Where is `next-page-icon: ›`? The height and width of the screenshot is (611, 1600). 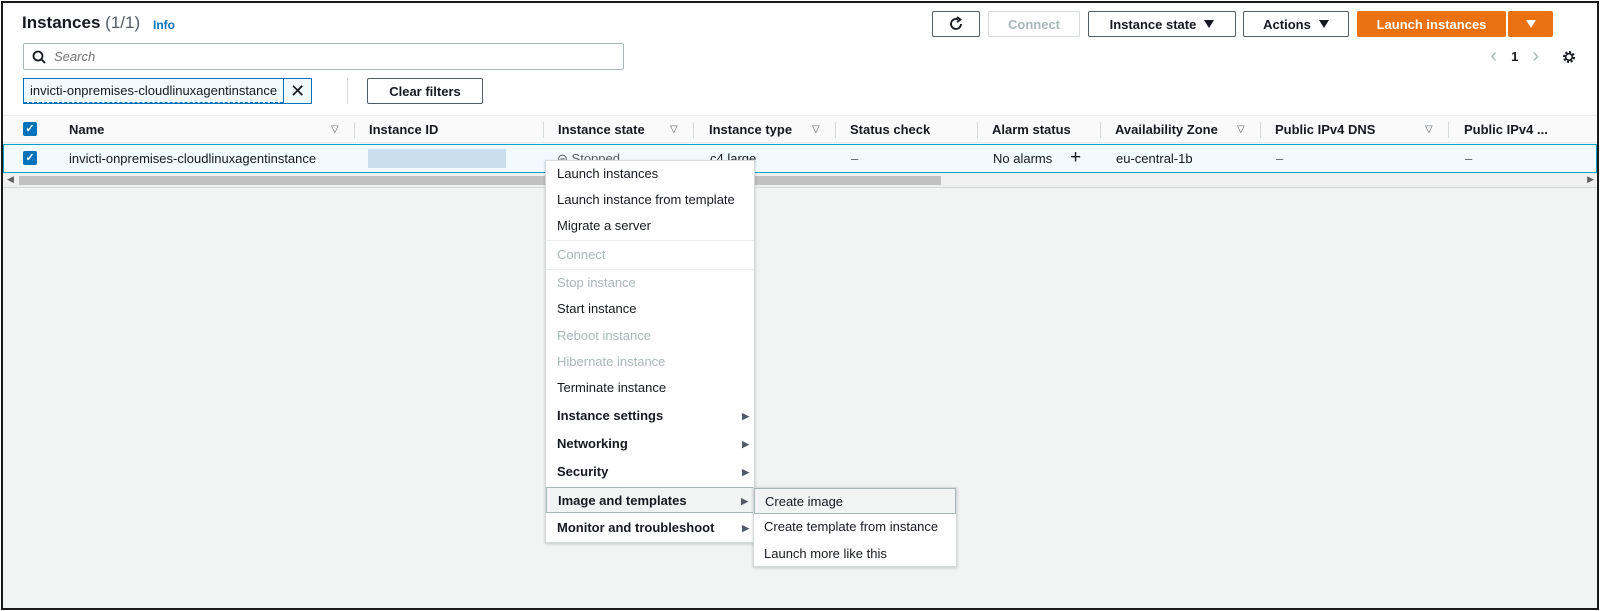 next-page-icon: › is located at coordinates (1535, 56).